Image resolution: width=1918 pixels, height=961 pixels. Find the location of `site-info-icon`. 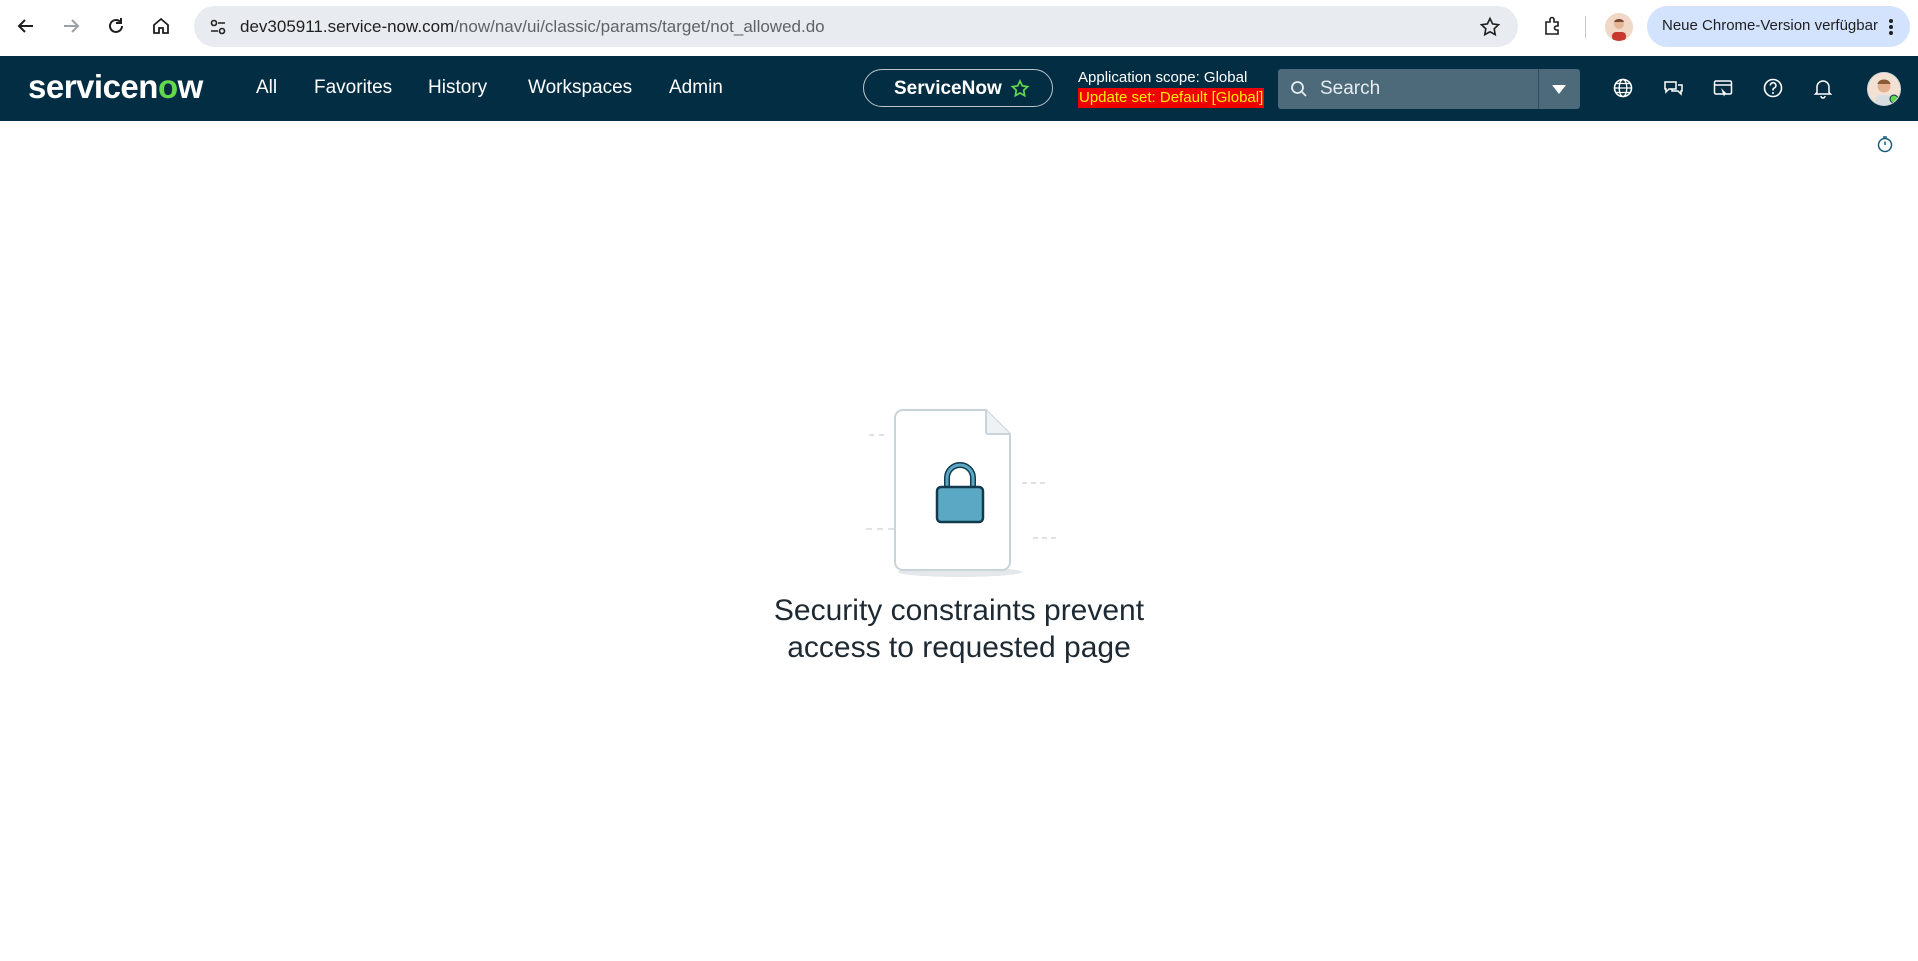

site-info-icon is located at coordinates (218, 29).